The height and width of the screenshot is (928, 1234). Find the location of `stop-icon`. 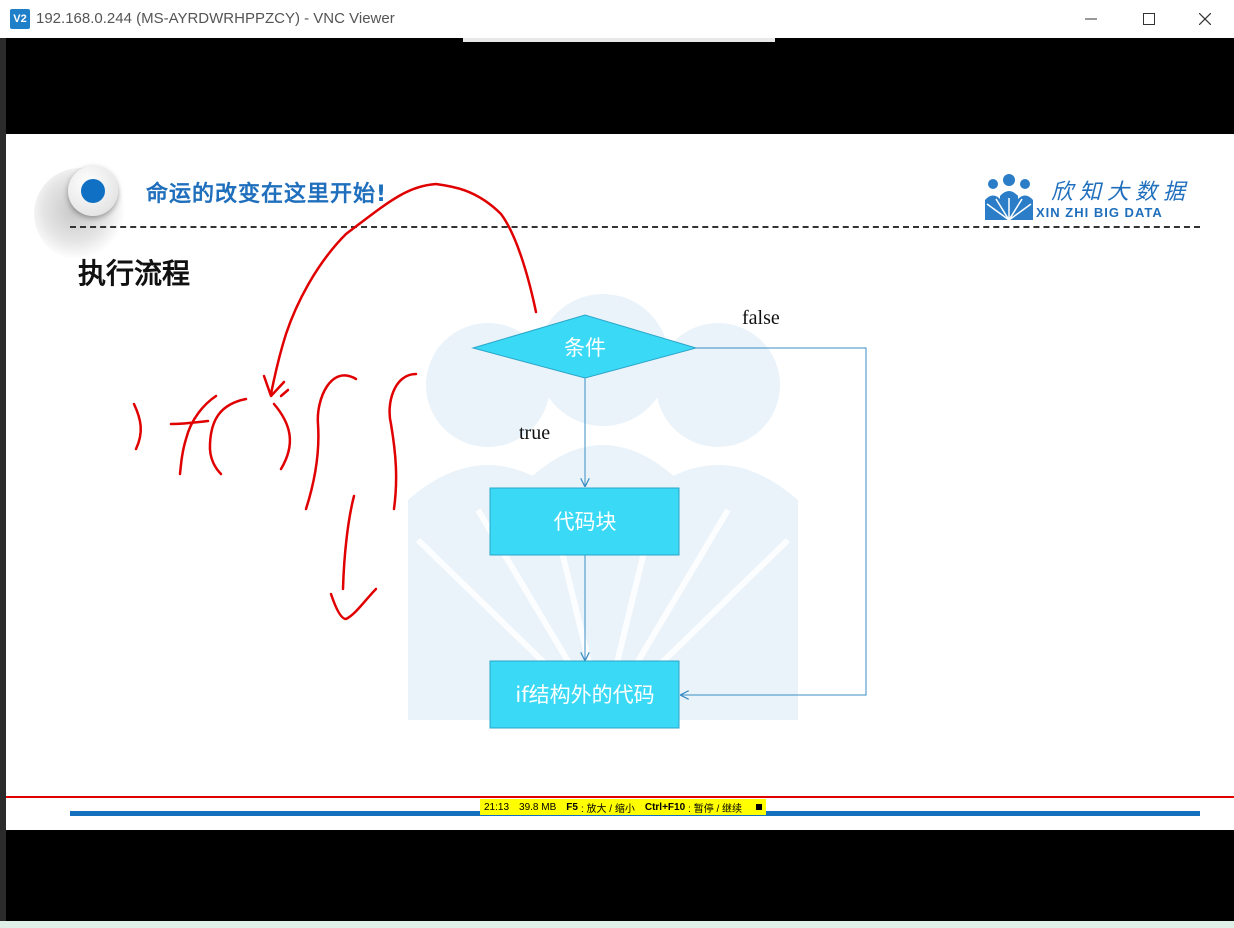

stop-icon is located at coordinates (759, 807).